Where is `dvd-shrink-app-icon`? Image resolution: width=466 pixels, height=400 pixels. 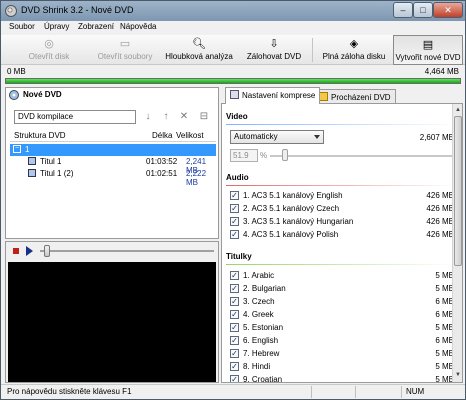 dvd-shrink-app-icon is located at coordinates (11, 11).